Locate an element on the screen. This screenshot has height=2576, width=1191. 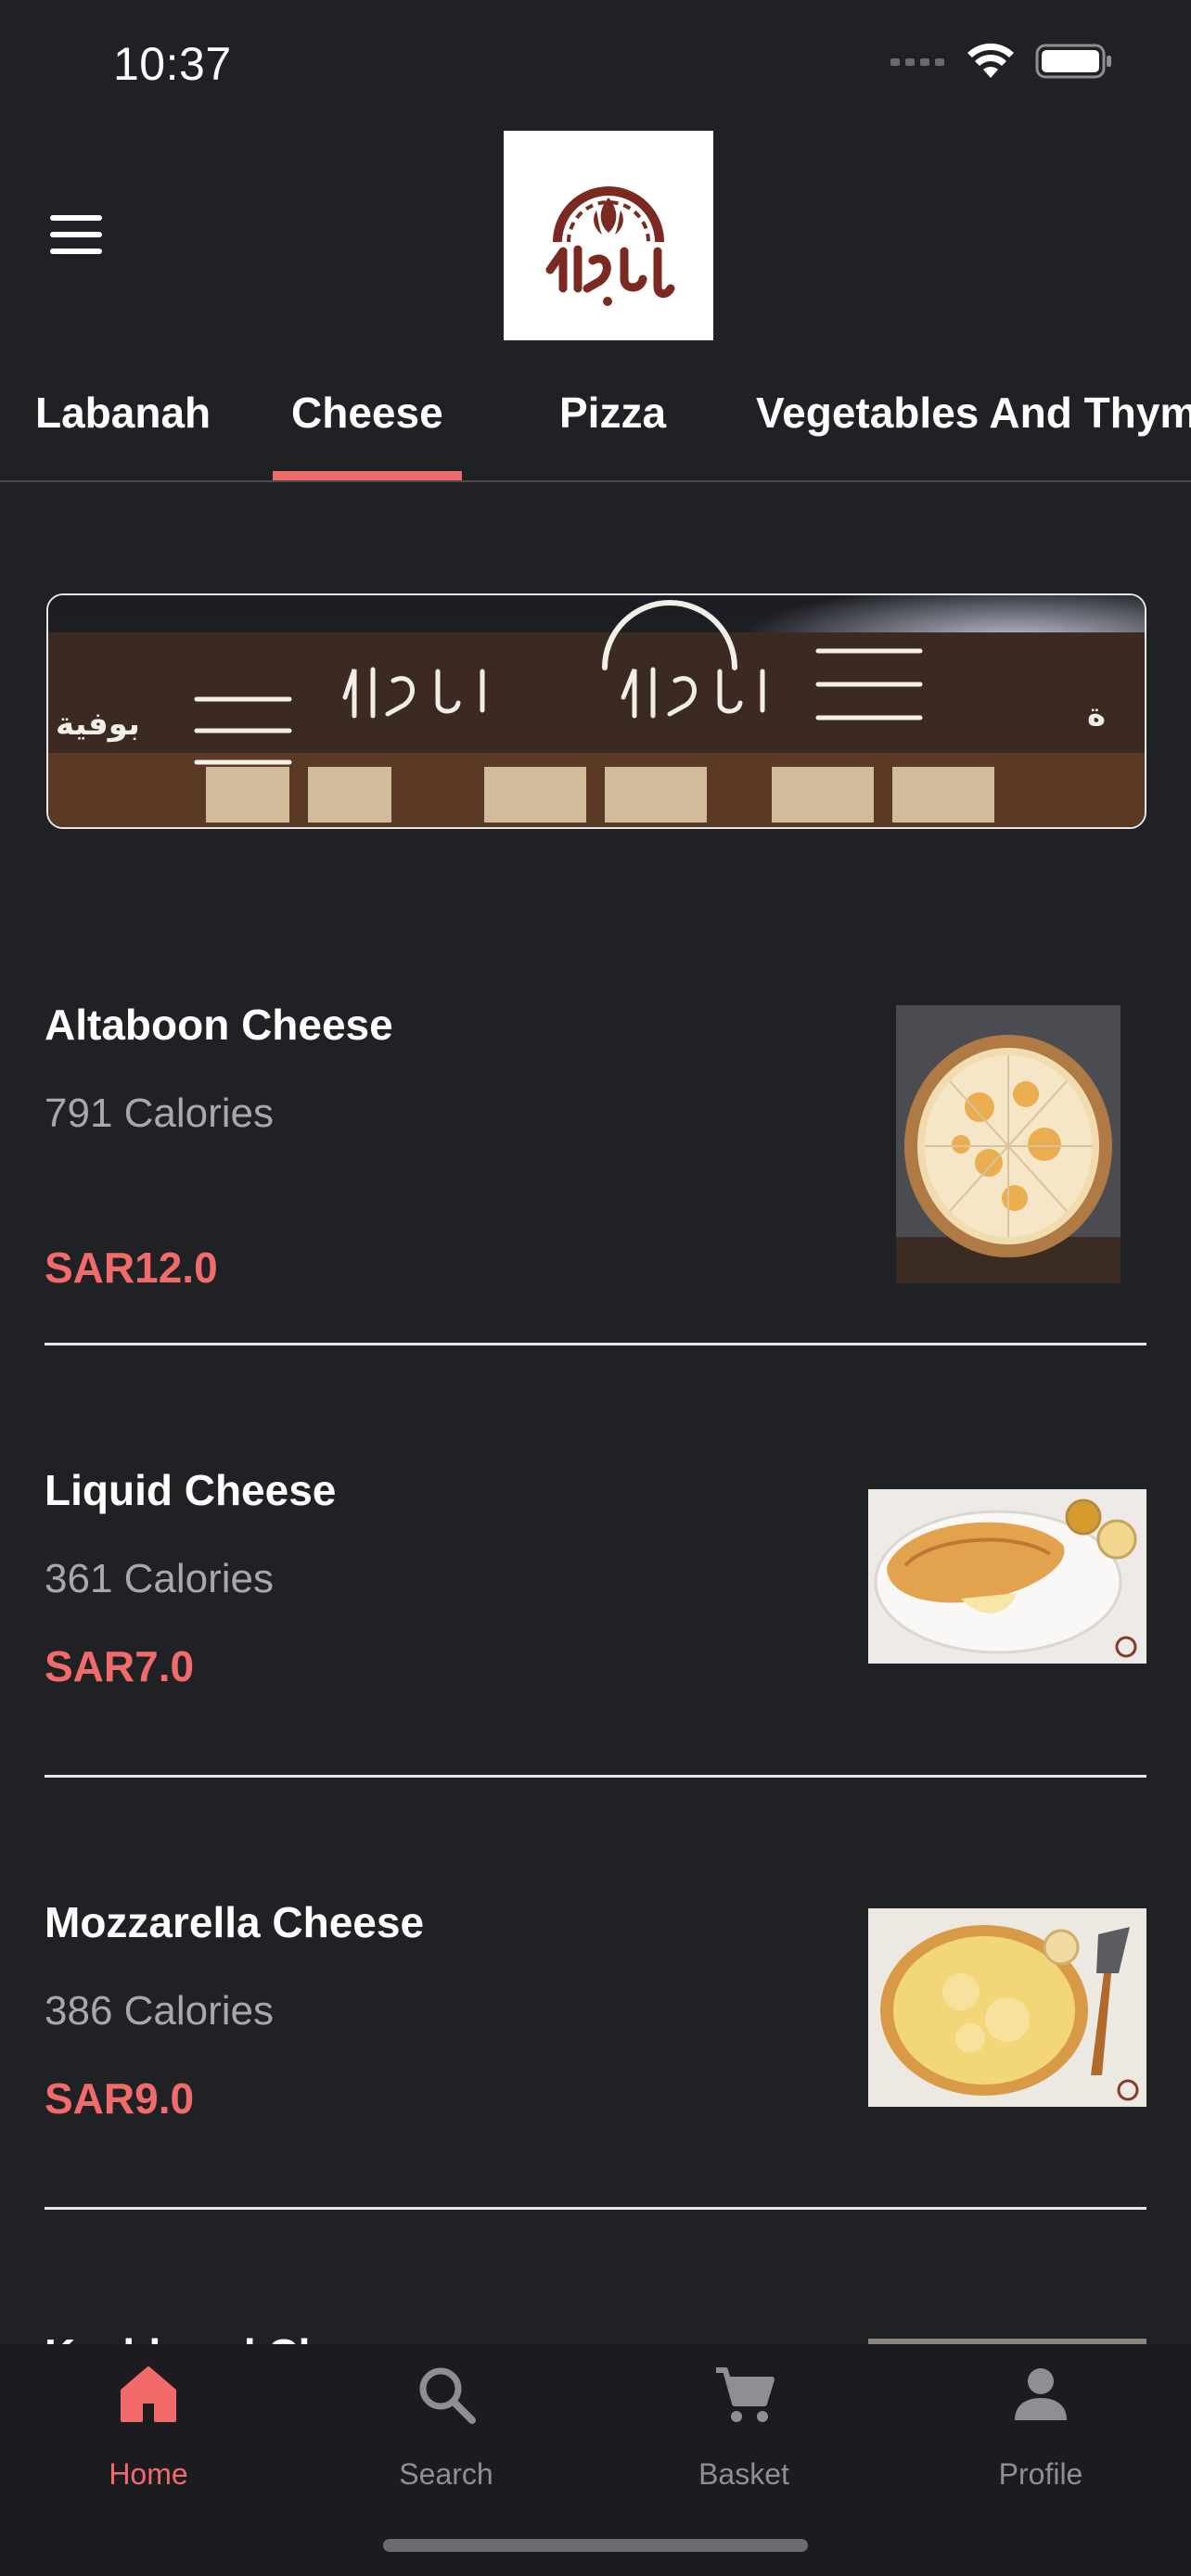
tab-vegetables-and-thyme: Vegetables And Thyme is located at coordinates (973, 413).